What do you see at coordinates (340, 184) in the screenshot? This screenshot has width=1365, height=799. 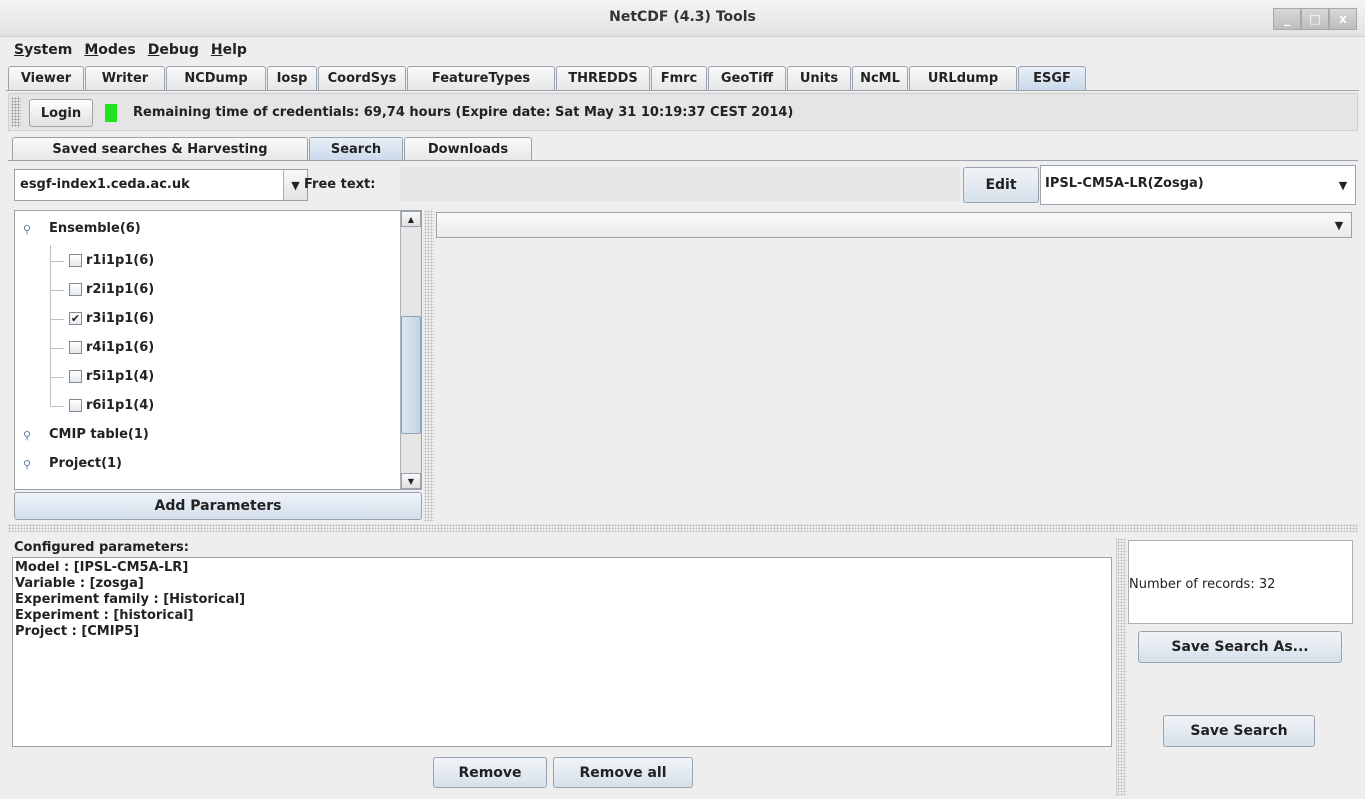 I see `free-text-label: Free text:` at bounding box center [340, 184].